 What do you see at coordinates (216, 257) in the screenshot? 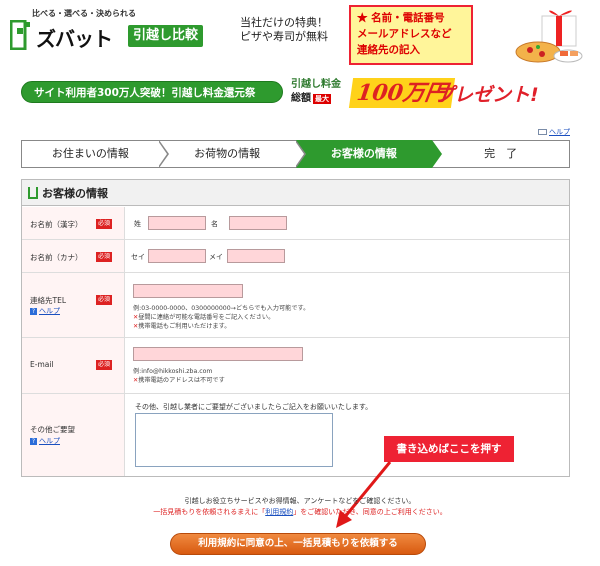
I see `first-name-kana-label: メイ` at bounding box center [216, 257].